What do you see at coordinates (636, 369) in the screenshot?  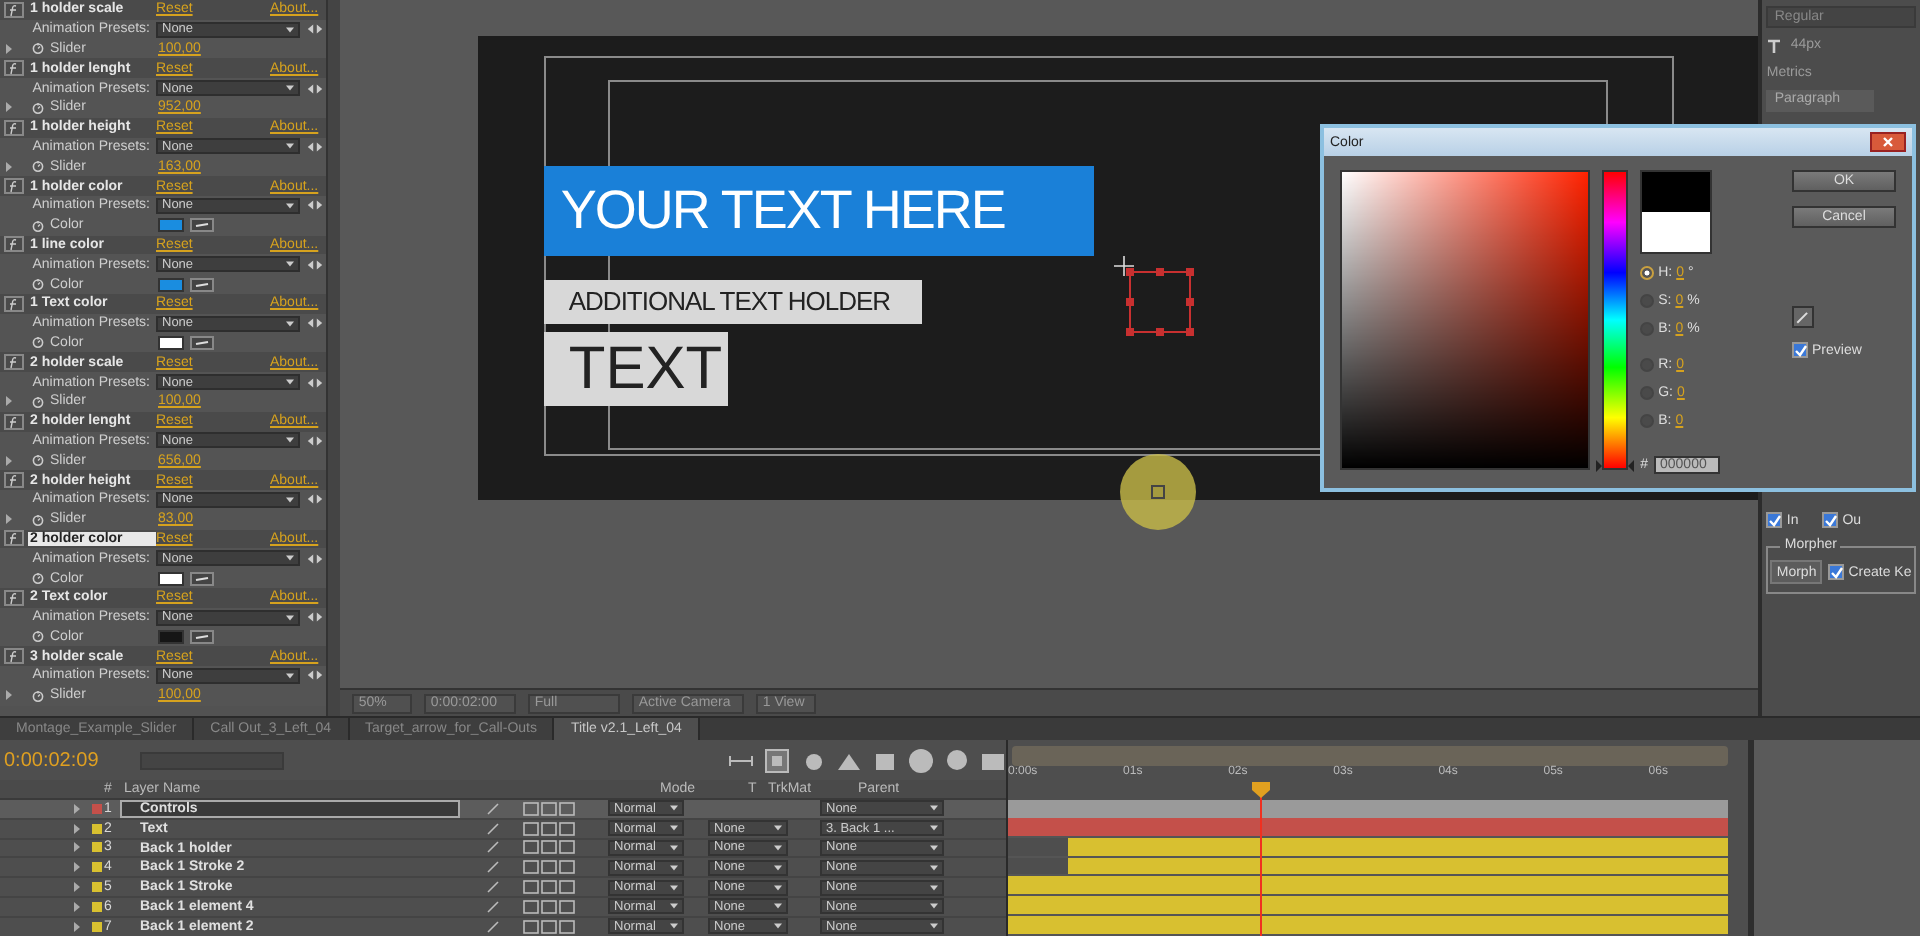 I see `text-holder: TEXT` at bounding box center [636, 369].